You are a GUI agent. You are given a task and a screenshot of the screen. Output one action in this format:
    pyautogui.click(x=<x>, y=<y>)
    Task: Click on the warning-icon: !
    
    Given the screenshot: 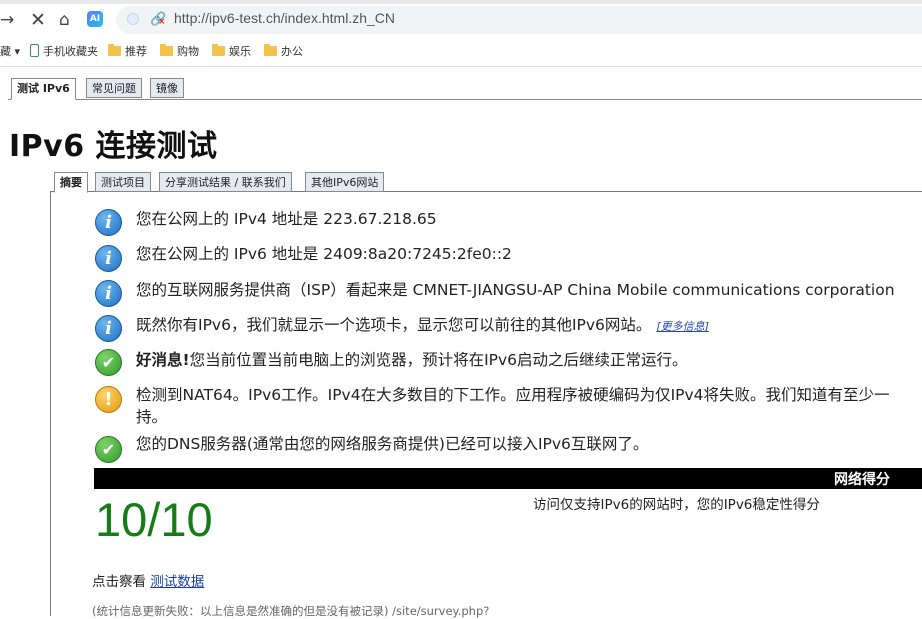 What is the action you would take?
    pyautogui.click(x=108, y=399)
    